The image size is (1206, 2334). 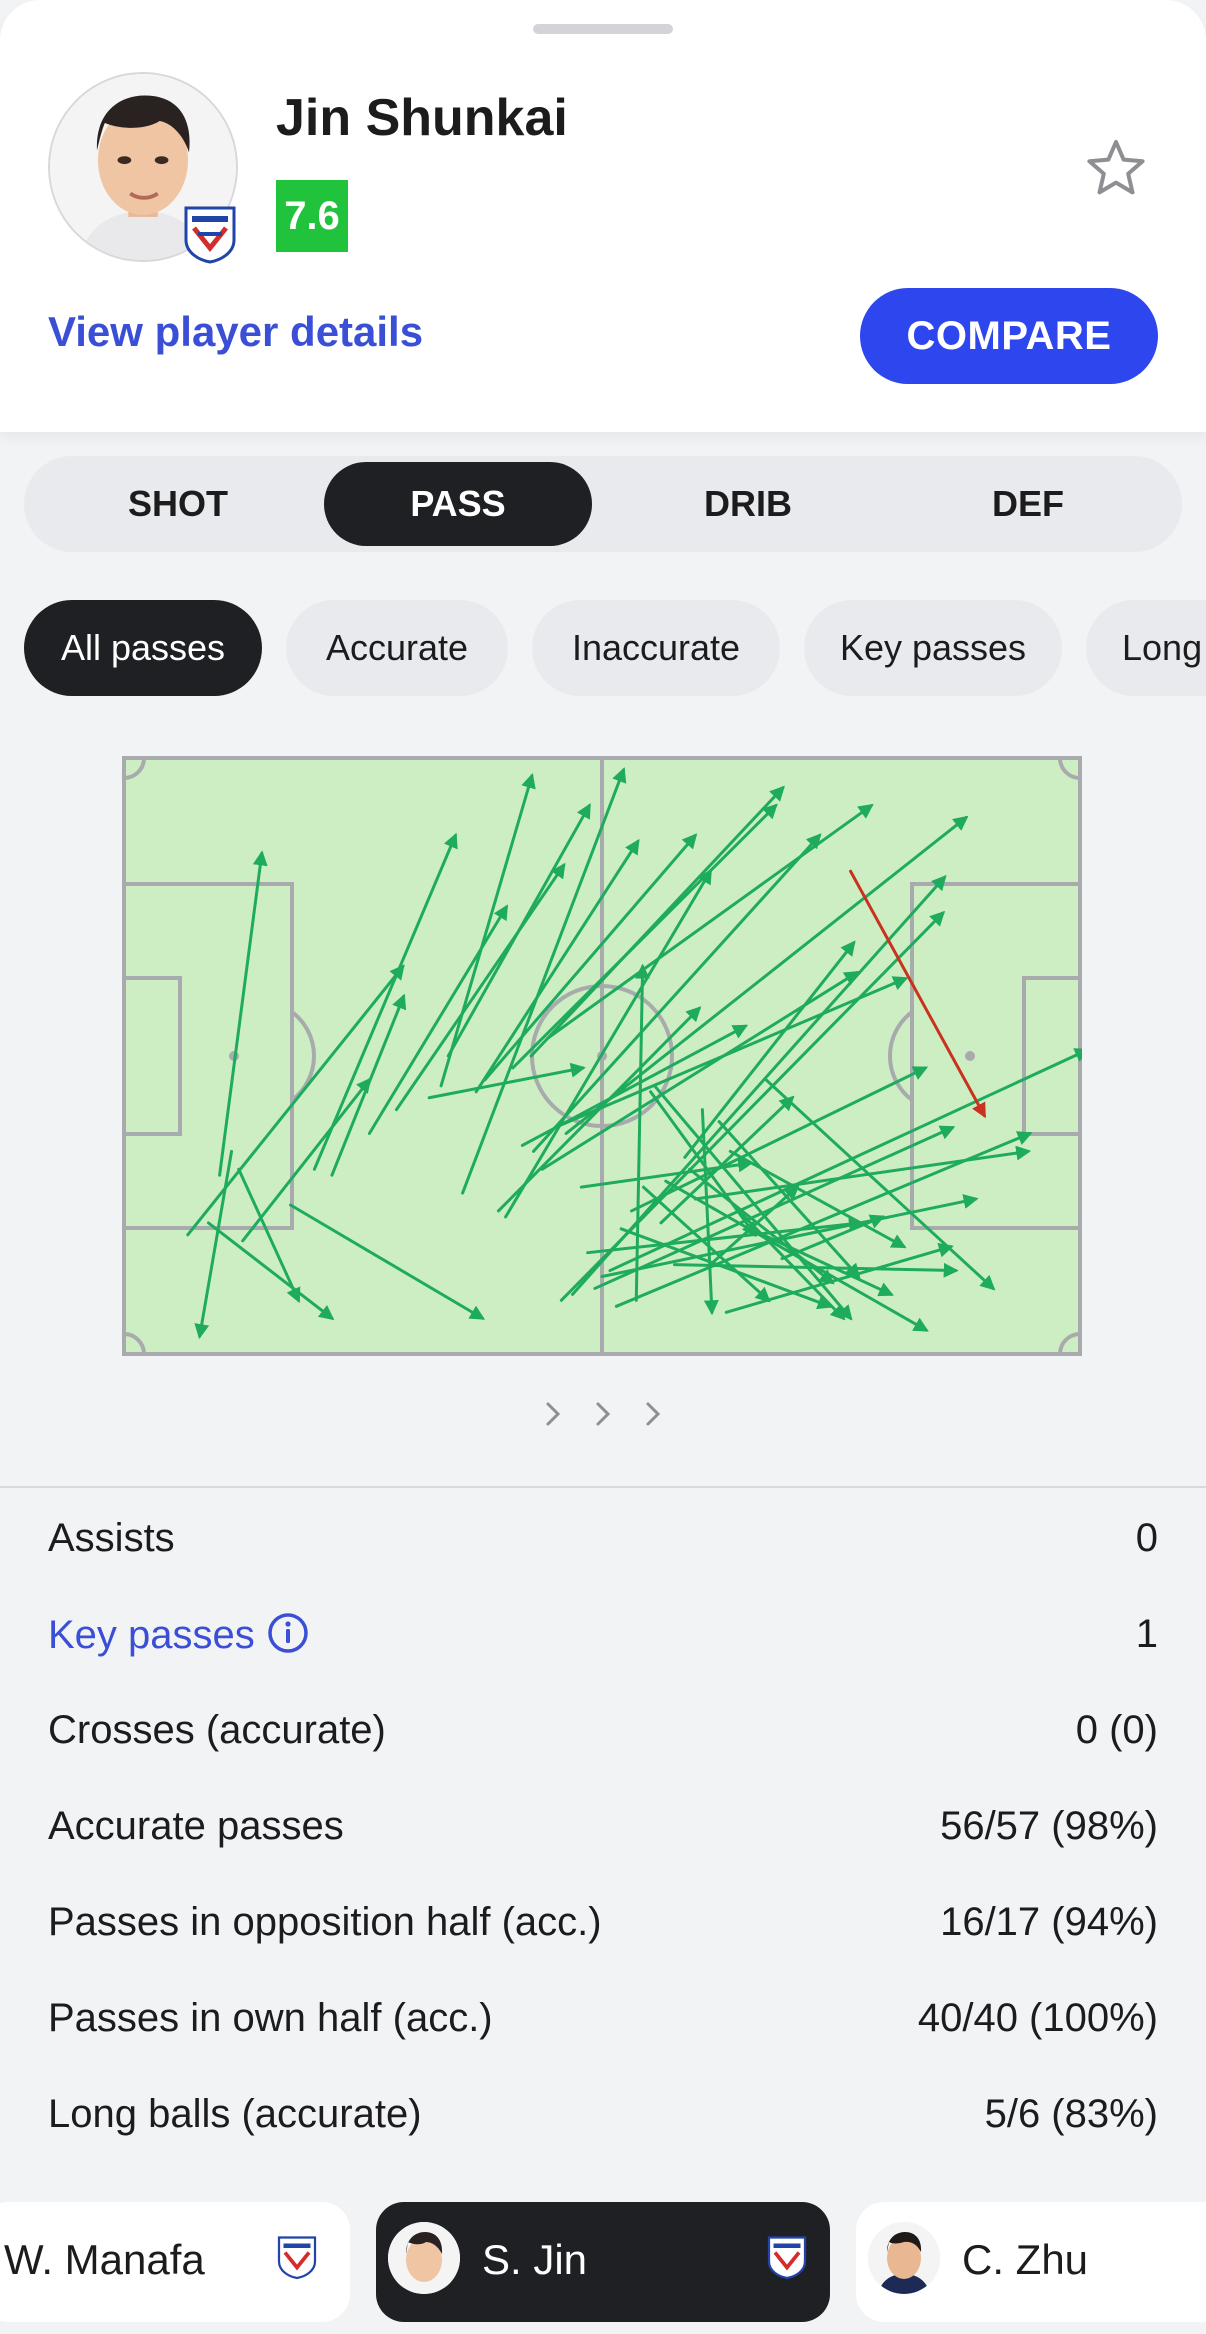 What do you see at coordinates (235, 2114) in the screenshot?
I see `stat-label: Long balls (accurate)` at bounding box center [235, 2114].